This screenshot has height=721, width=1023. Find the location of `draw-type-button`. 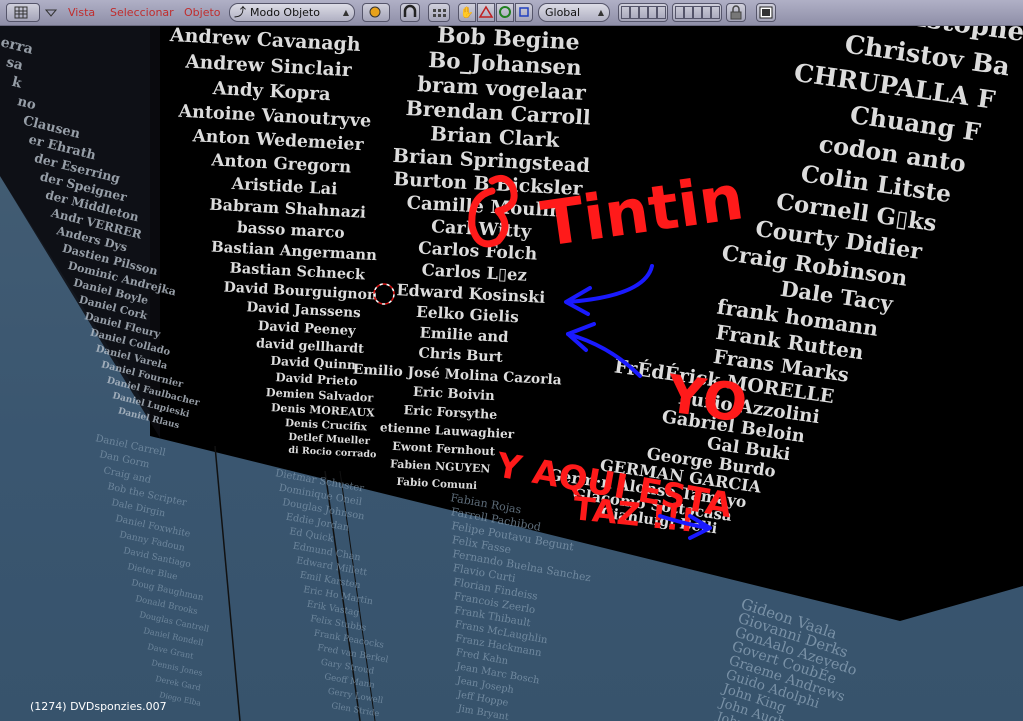

draw-type-button is located at coordinates (376, 12).